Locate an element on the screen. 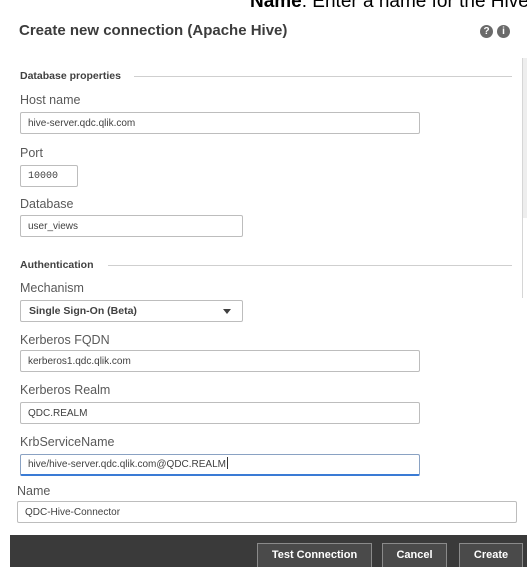 The height and width of the screenshot is (567, 527). dialog-footer: Test Connection Cancel Create is located at coordinates (268, 551).